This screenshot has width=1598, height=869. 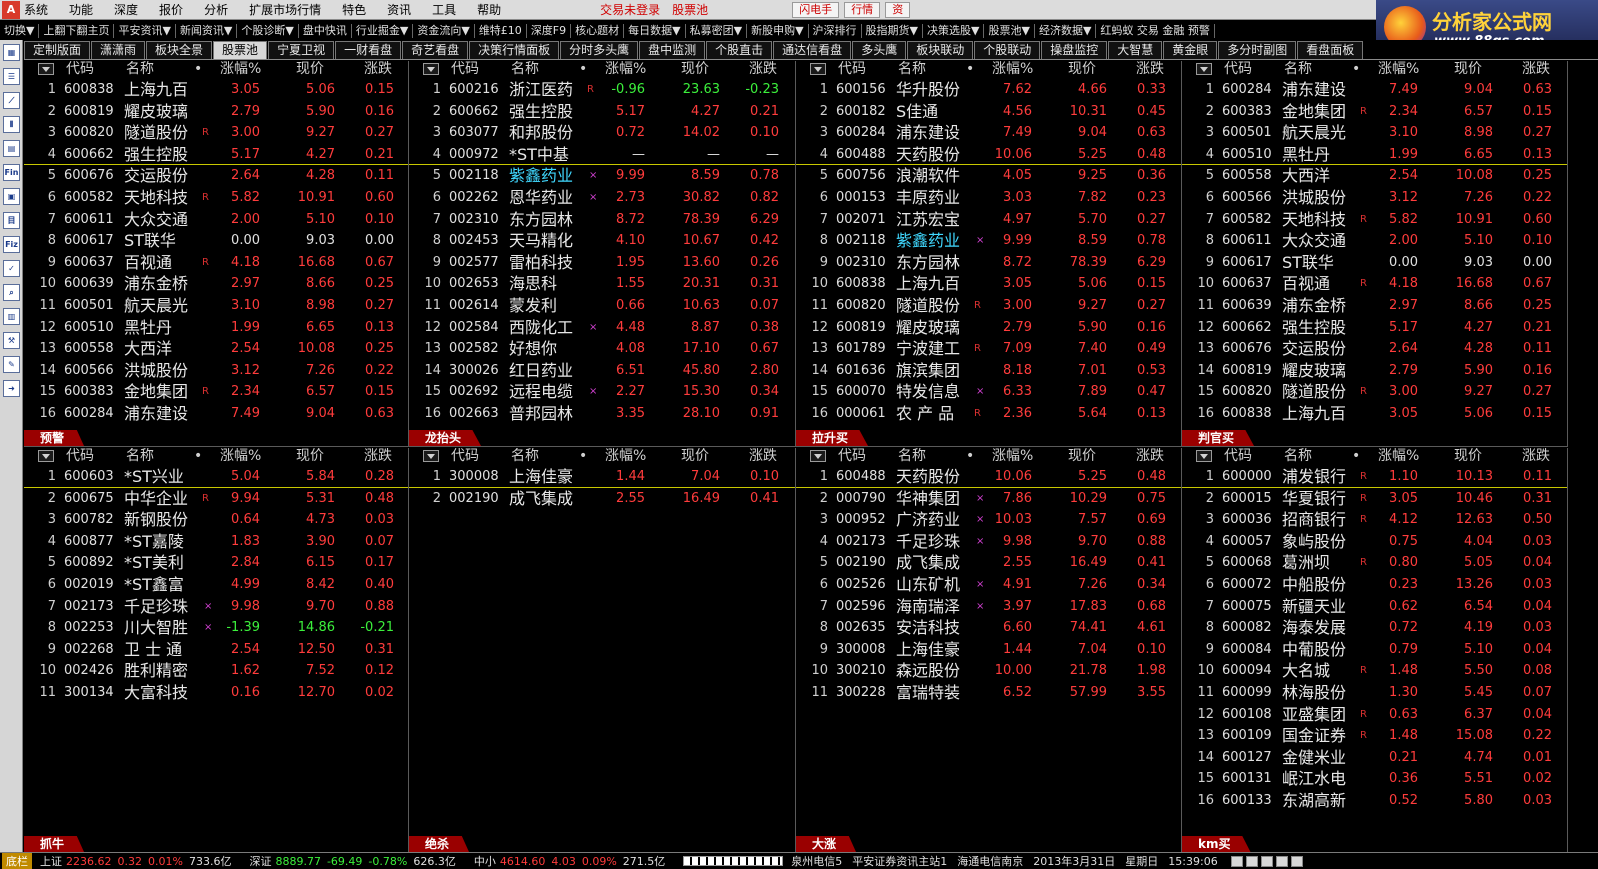 What do you see at coordinates (54, 844) in the screenshot?
I see `panel-signal-label: 抓牛` at bounding box center [54, 844].